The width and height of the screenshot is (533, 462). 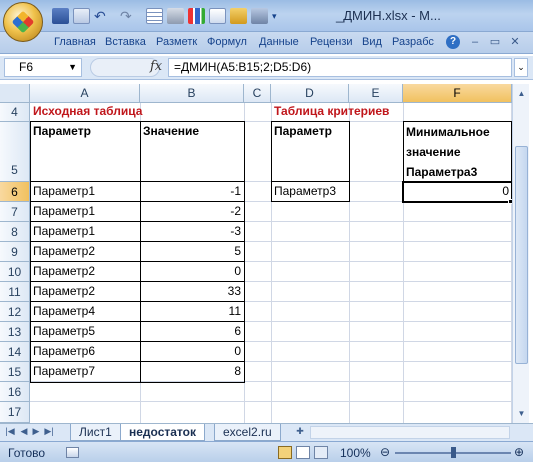 What do you see at coordinates (457, 152) in the screenshot?
I see `cell-f5: Минимальное значение Параметра3` at bounding box center [457, 152].